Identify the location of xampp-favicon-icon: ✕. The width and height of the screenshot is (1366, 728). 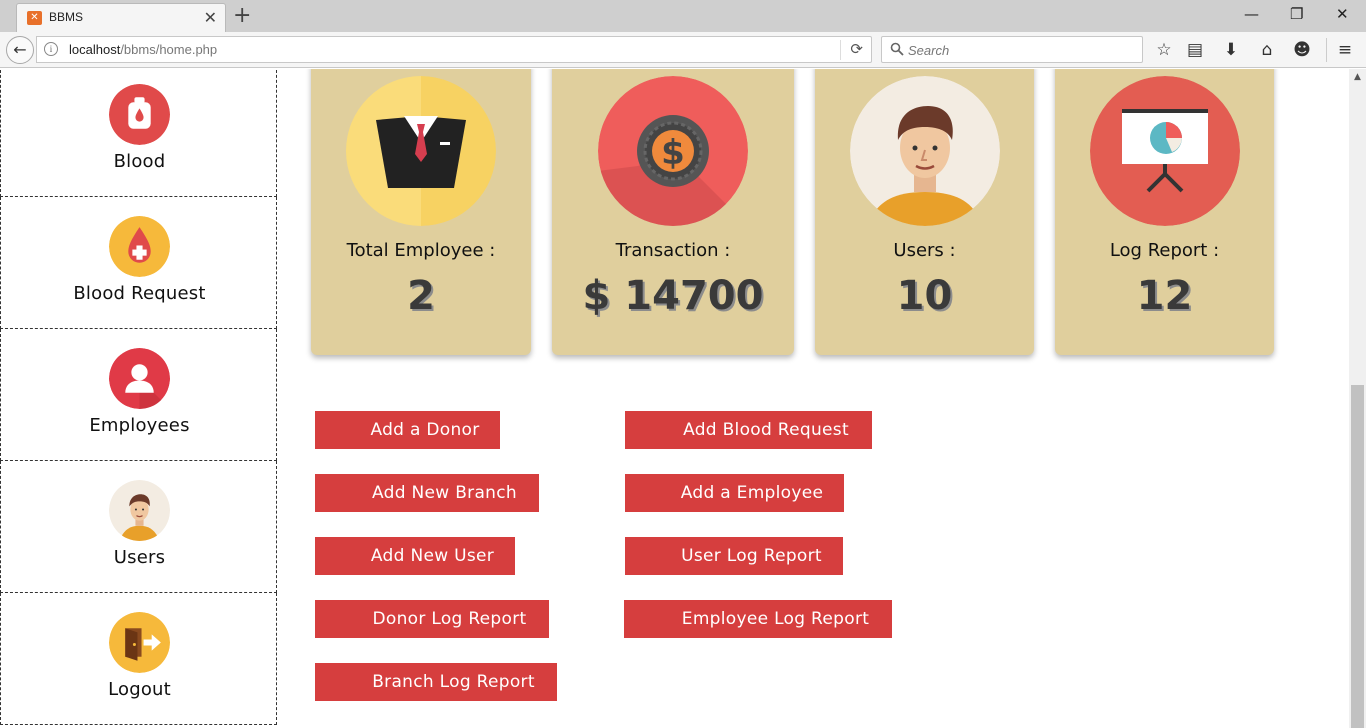
(34, 18).